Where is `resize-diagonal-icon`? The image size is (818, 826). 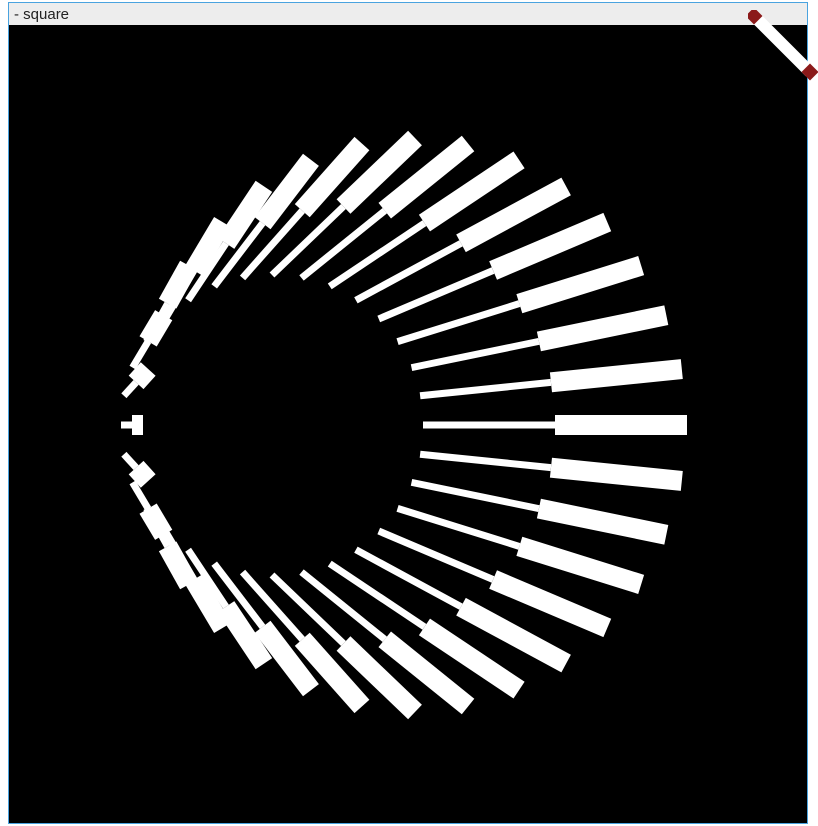 resize-diagonal-icon is located at coordinates (783, 46).